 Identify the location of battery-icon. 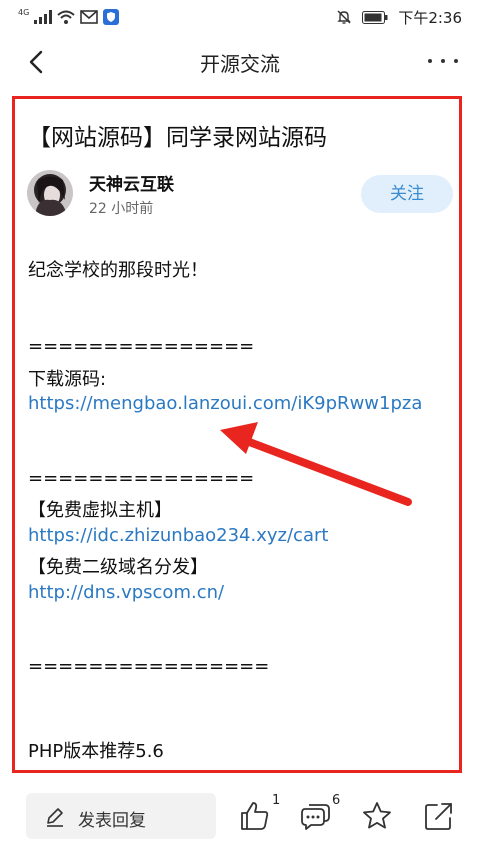
(375, 17).